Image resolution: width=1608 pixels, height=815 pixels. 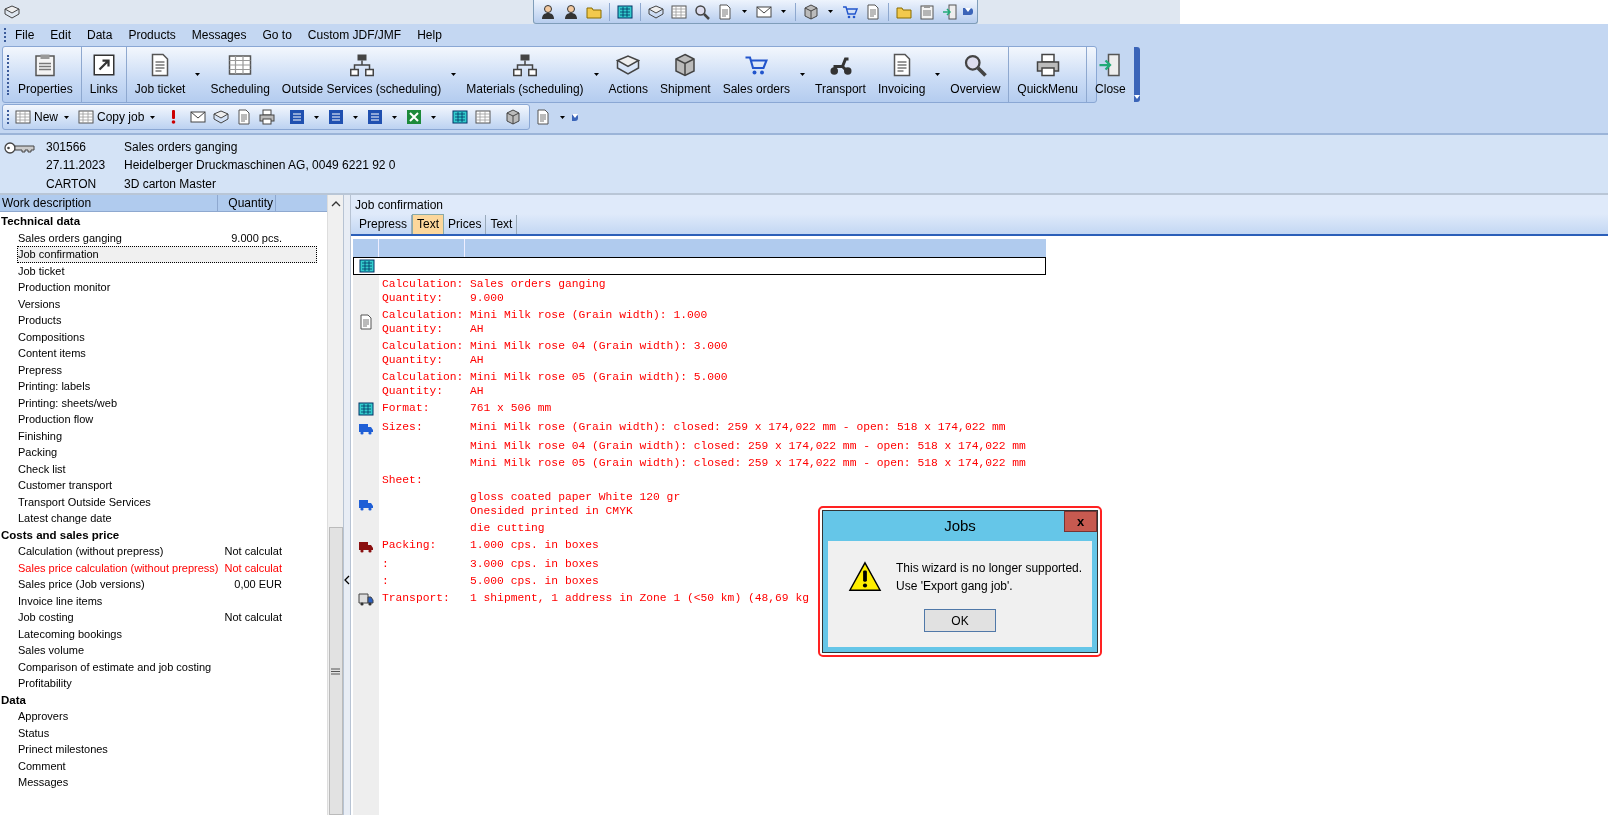 What do you see at coordinates (167, 749) in the screenshot?
I see `list-item: Prinect milestones` at bounding box center [167, 749].